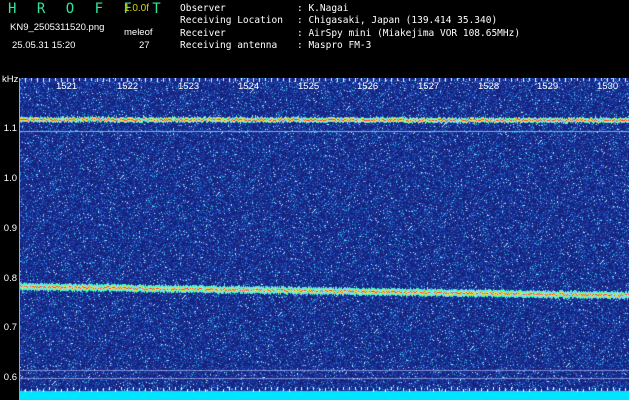 This screenshot has width=629, height=400. Describe the element at coordinates (57, 27) in the screenshot. I see `file-name: KN9_2505311520.png` at that location.